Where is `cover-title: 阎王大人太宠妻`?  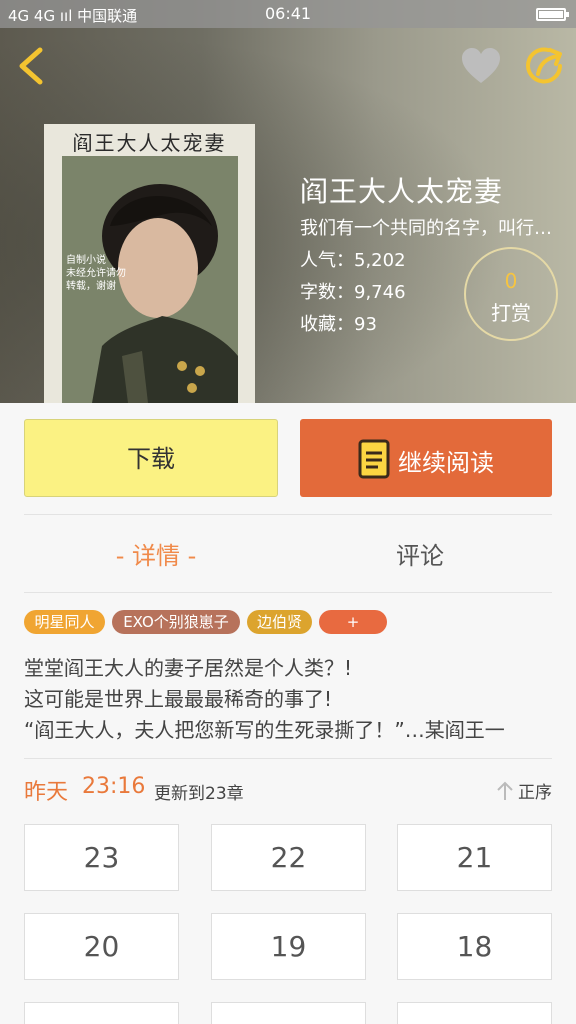
cover-title: 阎王大人太宠妻 is located at coordinates (149, 143).